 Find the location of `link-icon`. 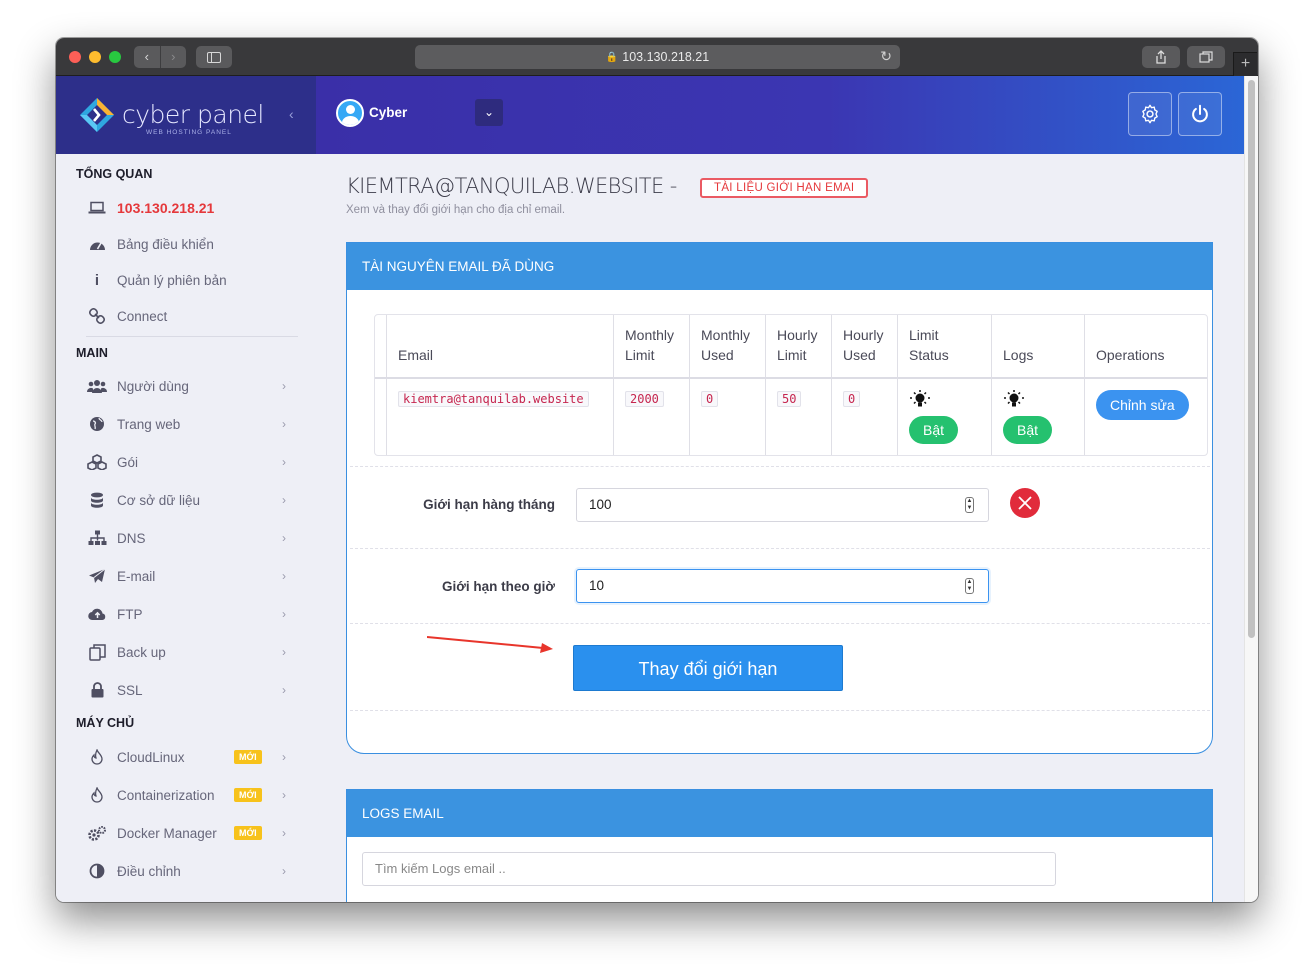

link-icon is located at coordinates (97, 316).